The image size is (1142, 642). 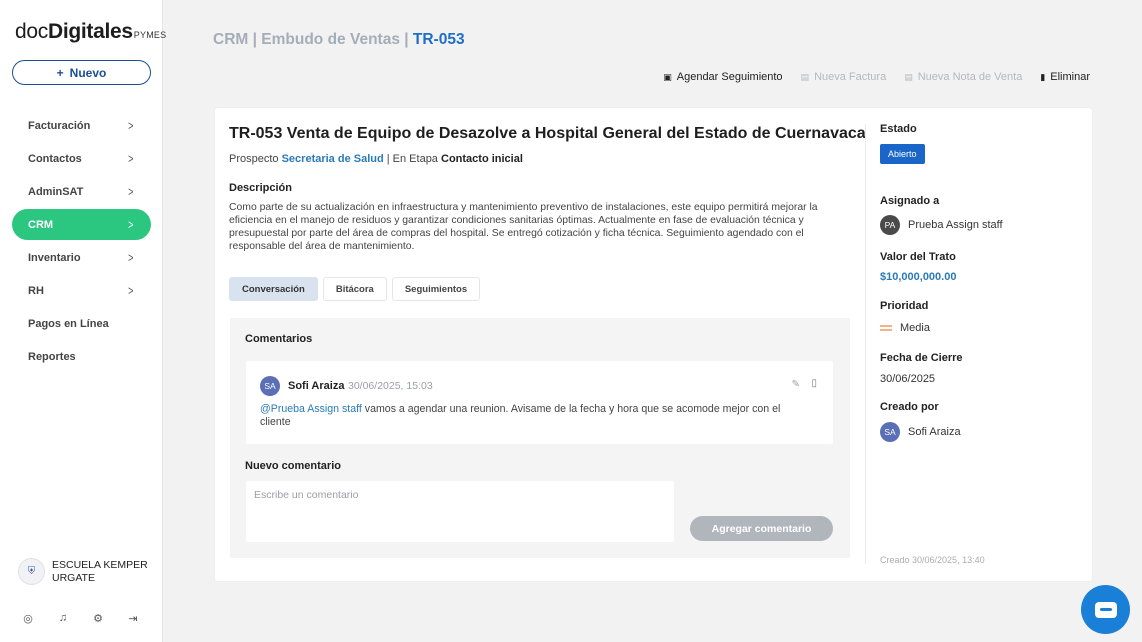 I want to click on school-logo-icon: ⛨, so click(x=31, y=571).